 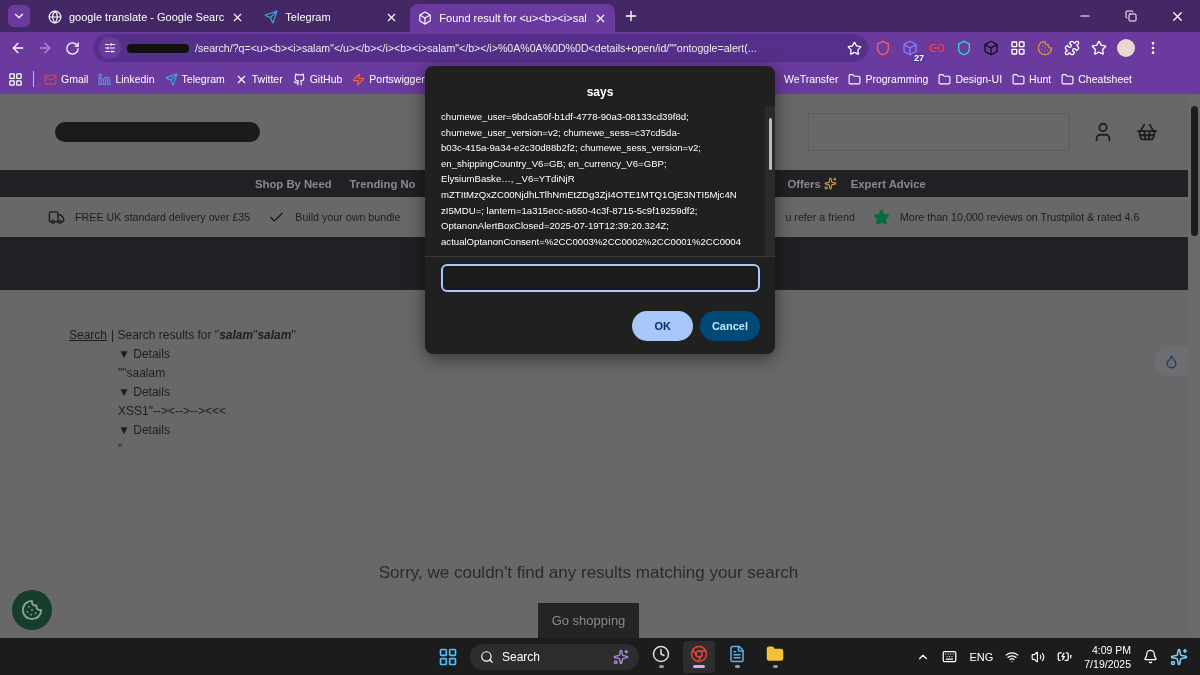 I want to click on redaction-mark, so click(x=158, y=48).